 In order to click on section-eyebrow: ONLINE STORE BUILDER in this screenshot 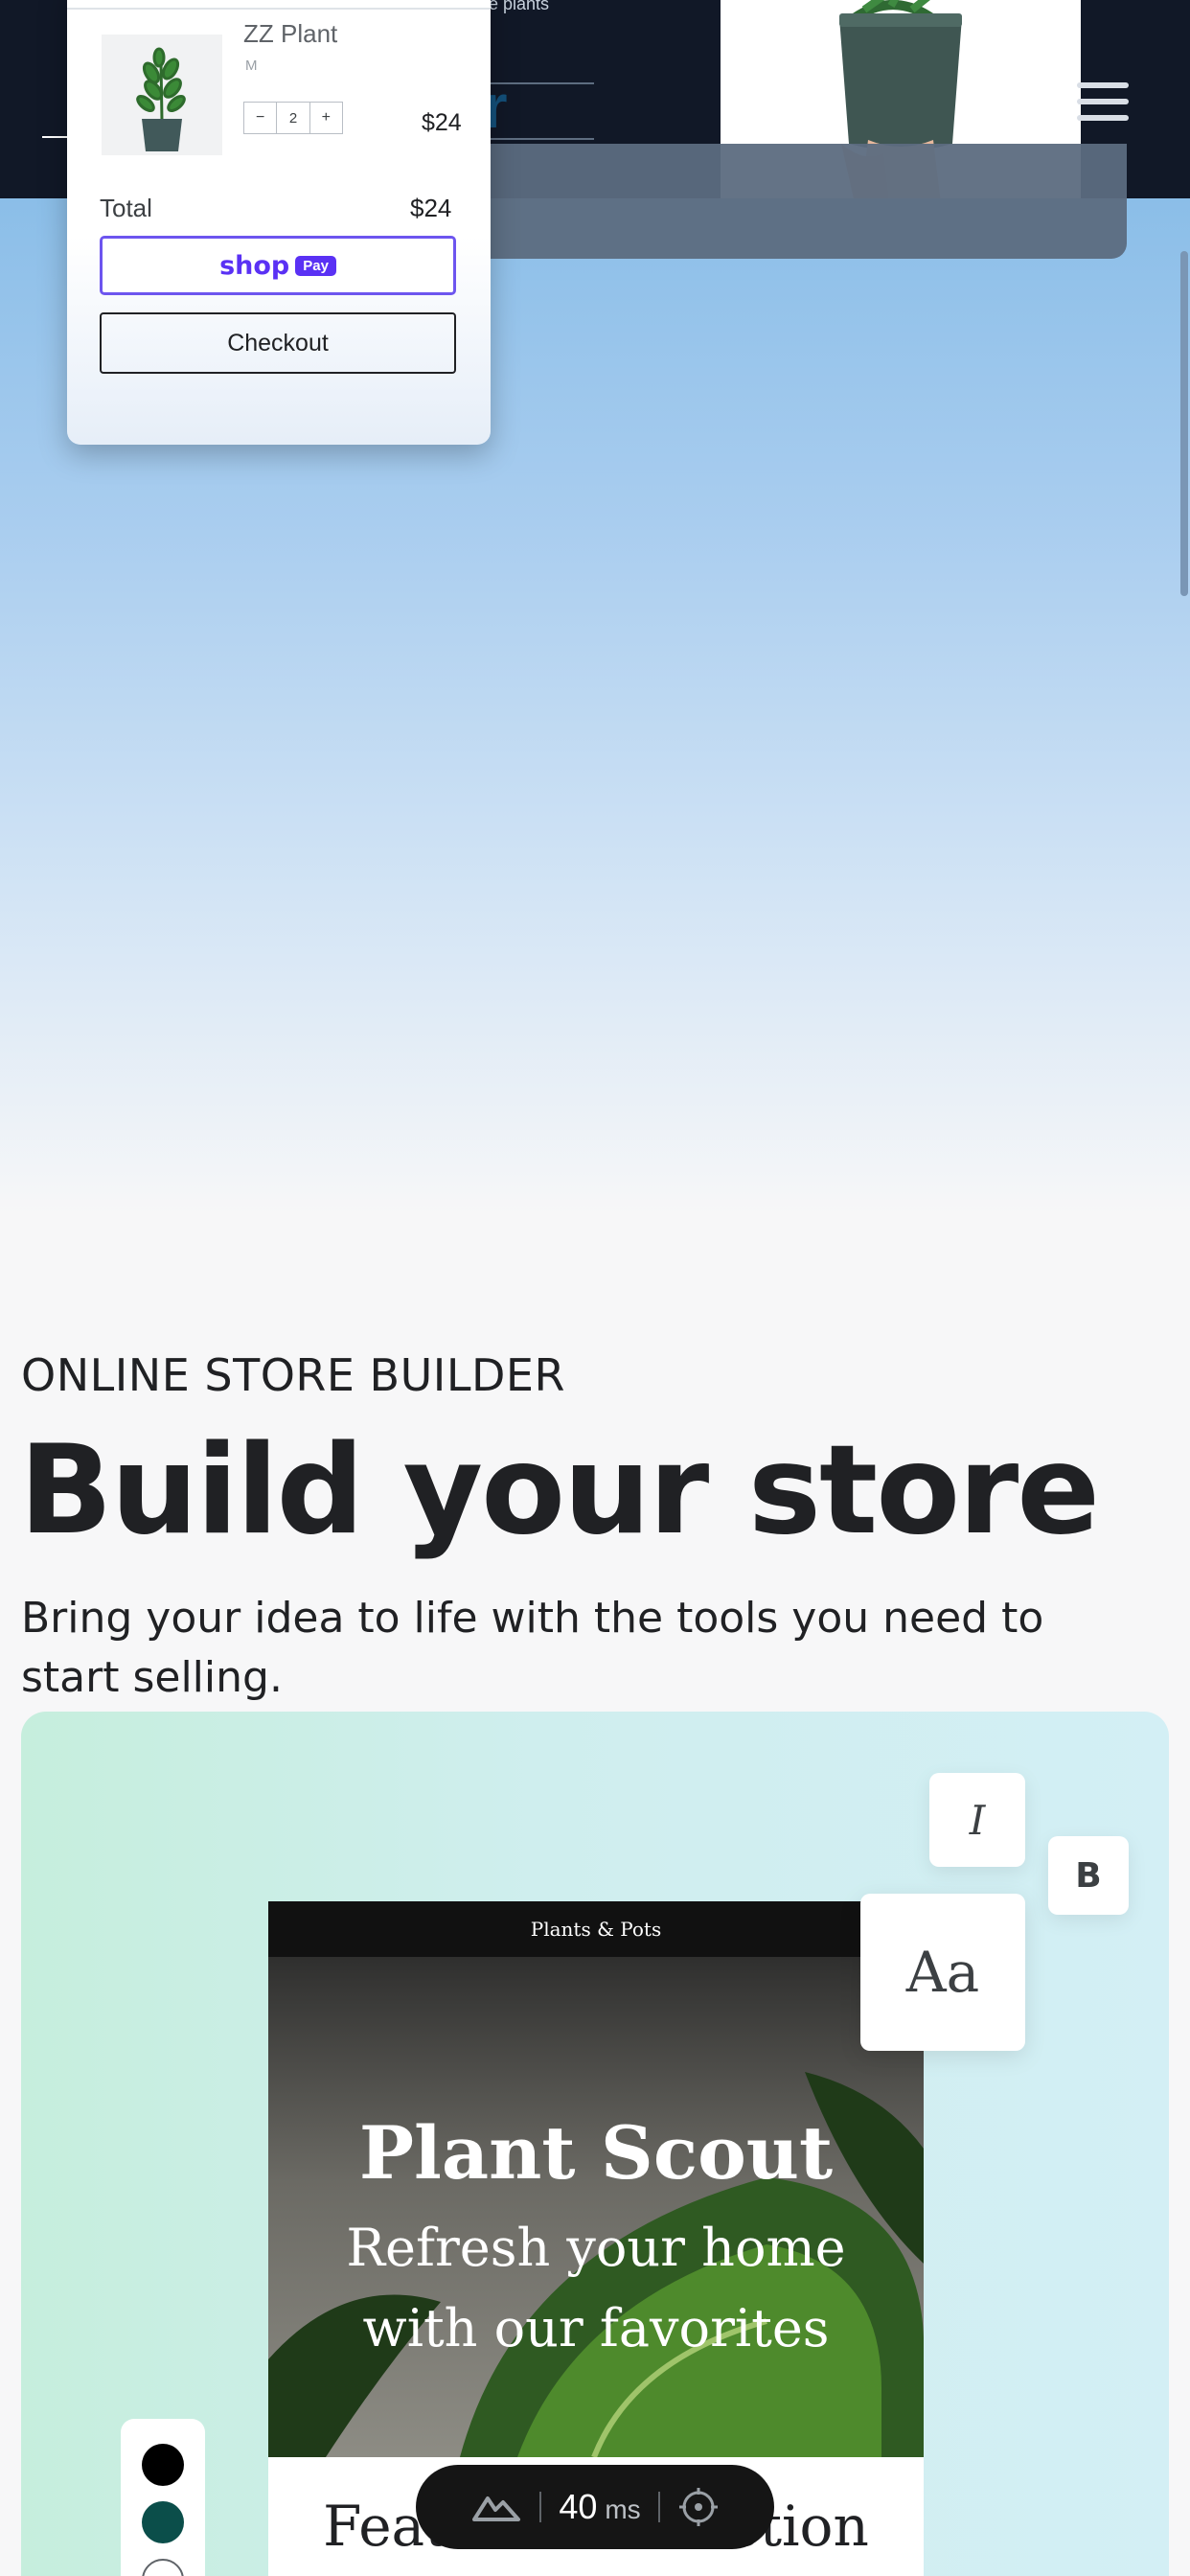, I will do `click(293, 1375)`.